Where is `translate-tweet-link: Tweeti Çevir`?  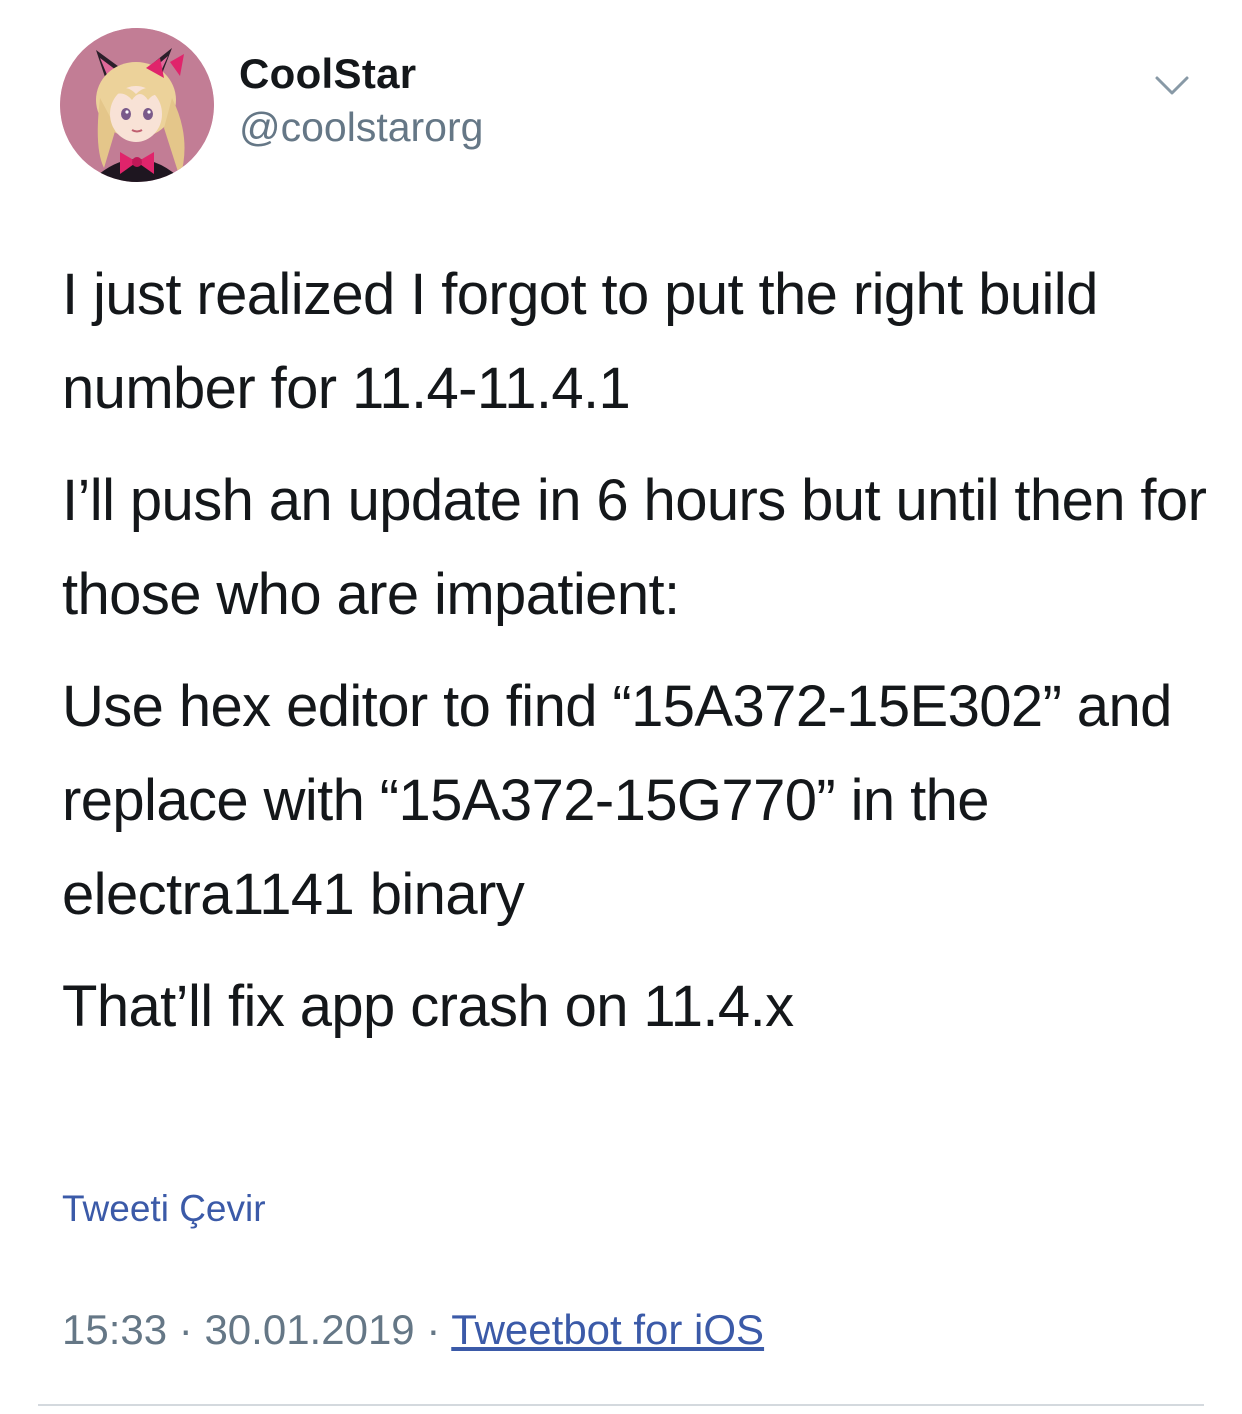
translate-tweet-link: Tweeti Çevir is located at coordinates (164, 1209).